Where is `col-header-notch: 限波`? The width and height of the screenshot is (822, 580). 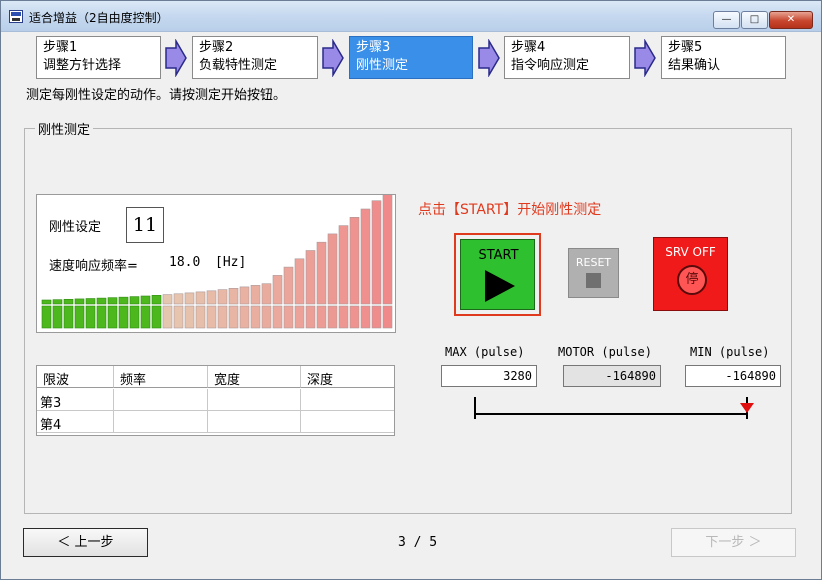
col-header-notch: 限波 is located at coordinates (75, 377).